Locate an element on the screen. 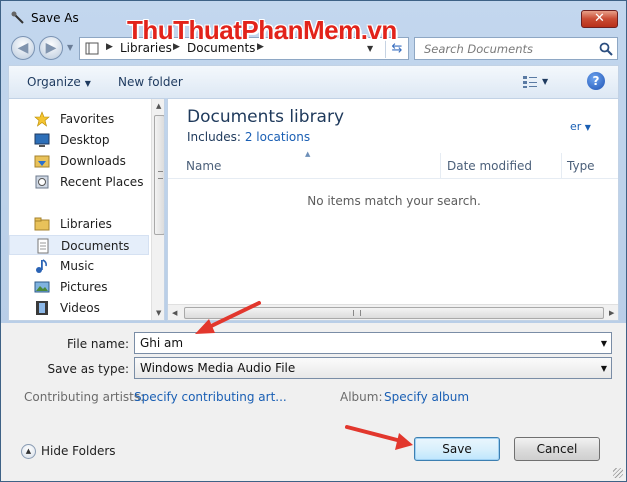 The image size is (627, 482). nav-scrollbar: ▲ ▼ is located at coordinates (157, 209).